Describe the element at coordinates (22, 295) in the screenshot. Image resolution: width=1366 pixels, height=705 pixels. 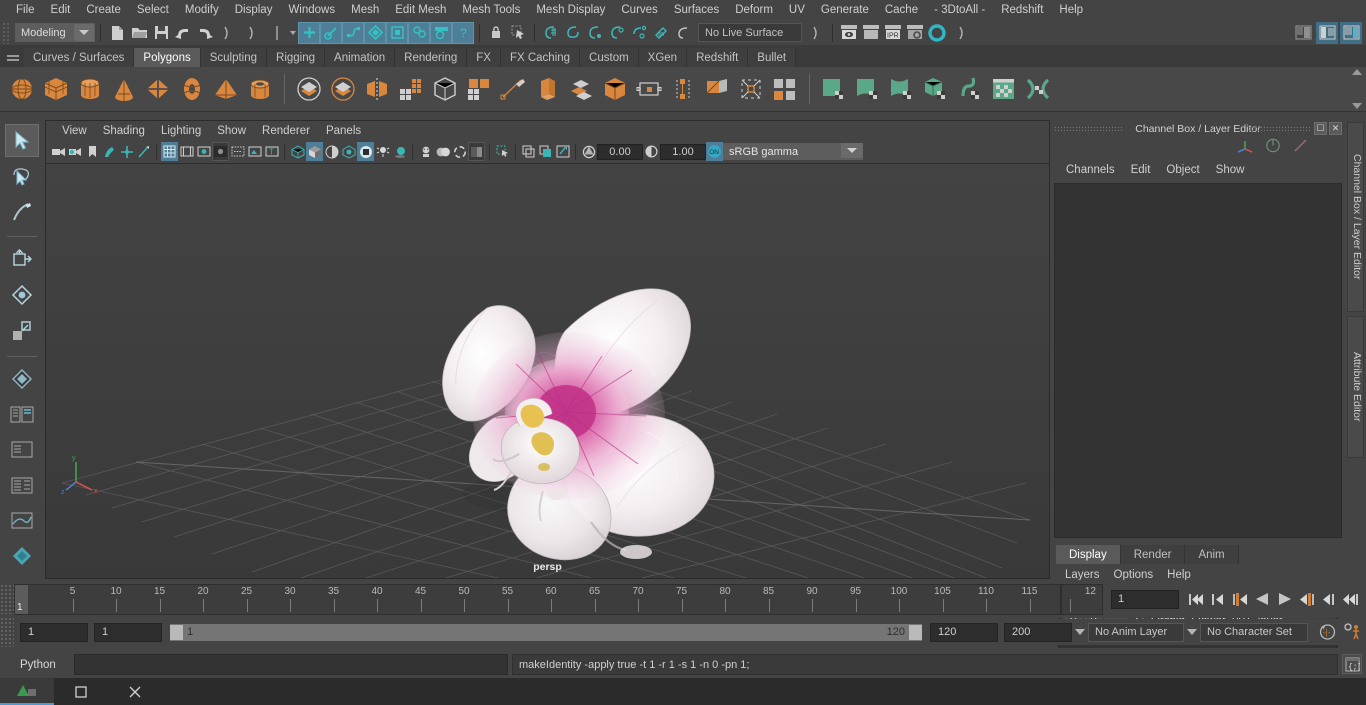
I see `rotate-tool-icon` at that location.